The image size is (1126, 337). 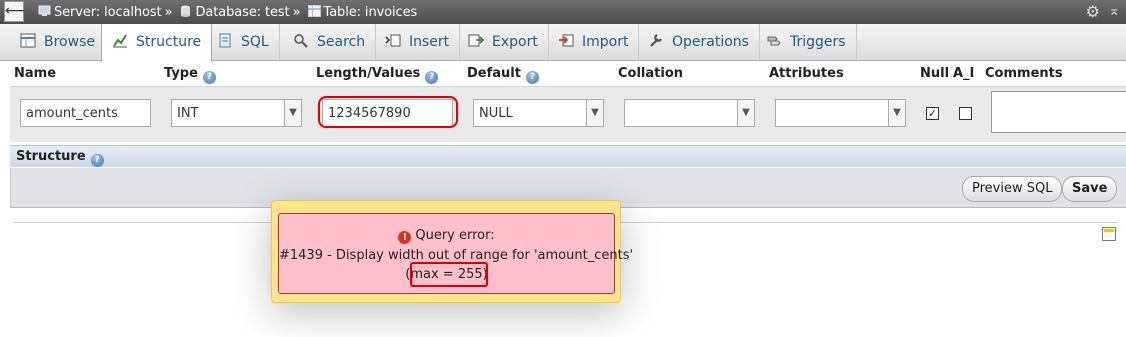 I want to click on structure-label: Structure?, so click(x=60, y=158).